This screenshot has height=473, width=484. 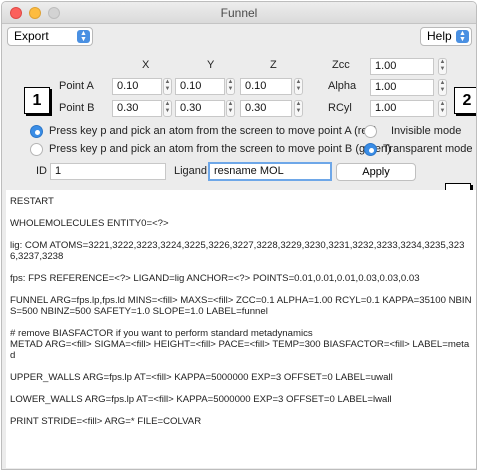 I want to click on transparent-mode-text: Transparent mode, so click(x=428, y=149).